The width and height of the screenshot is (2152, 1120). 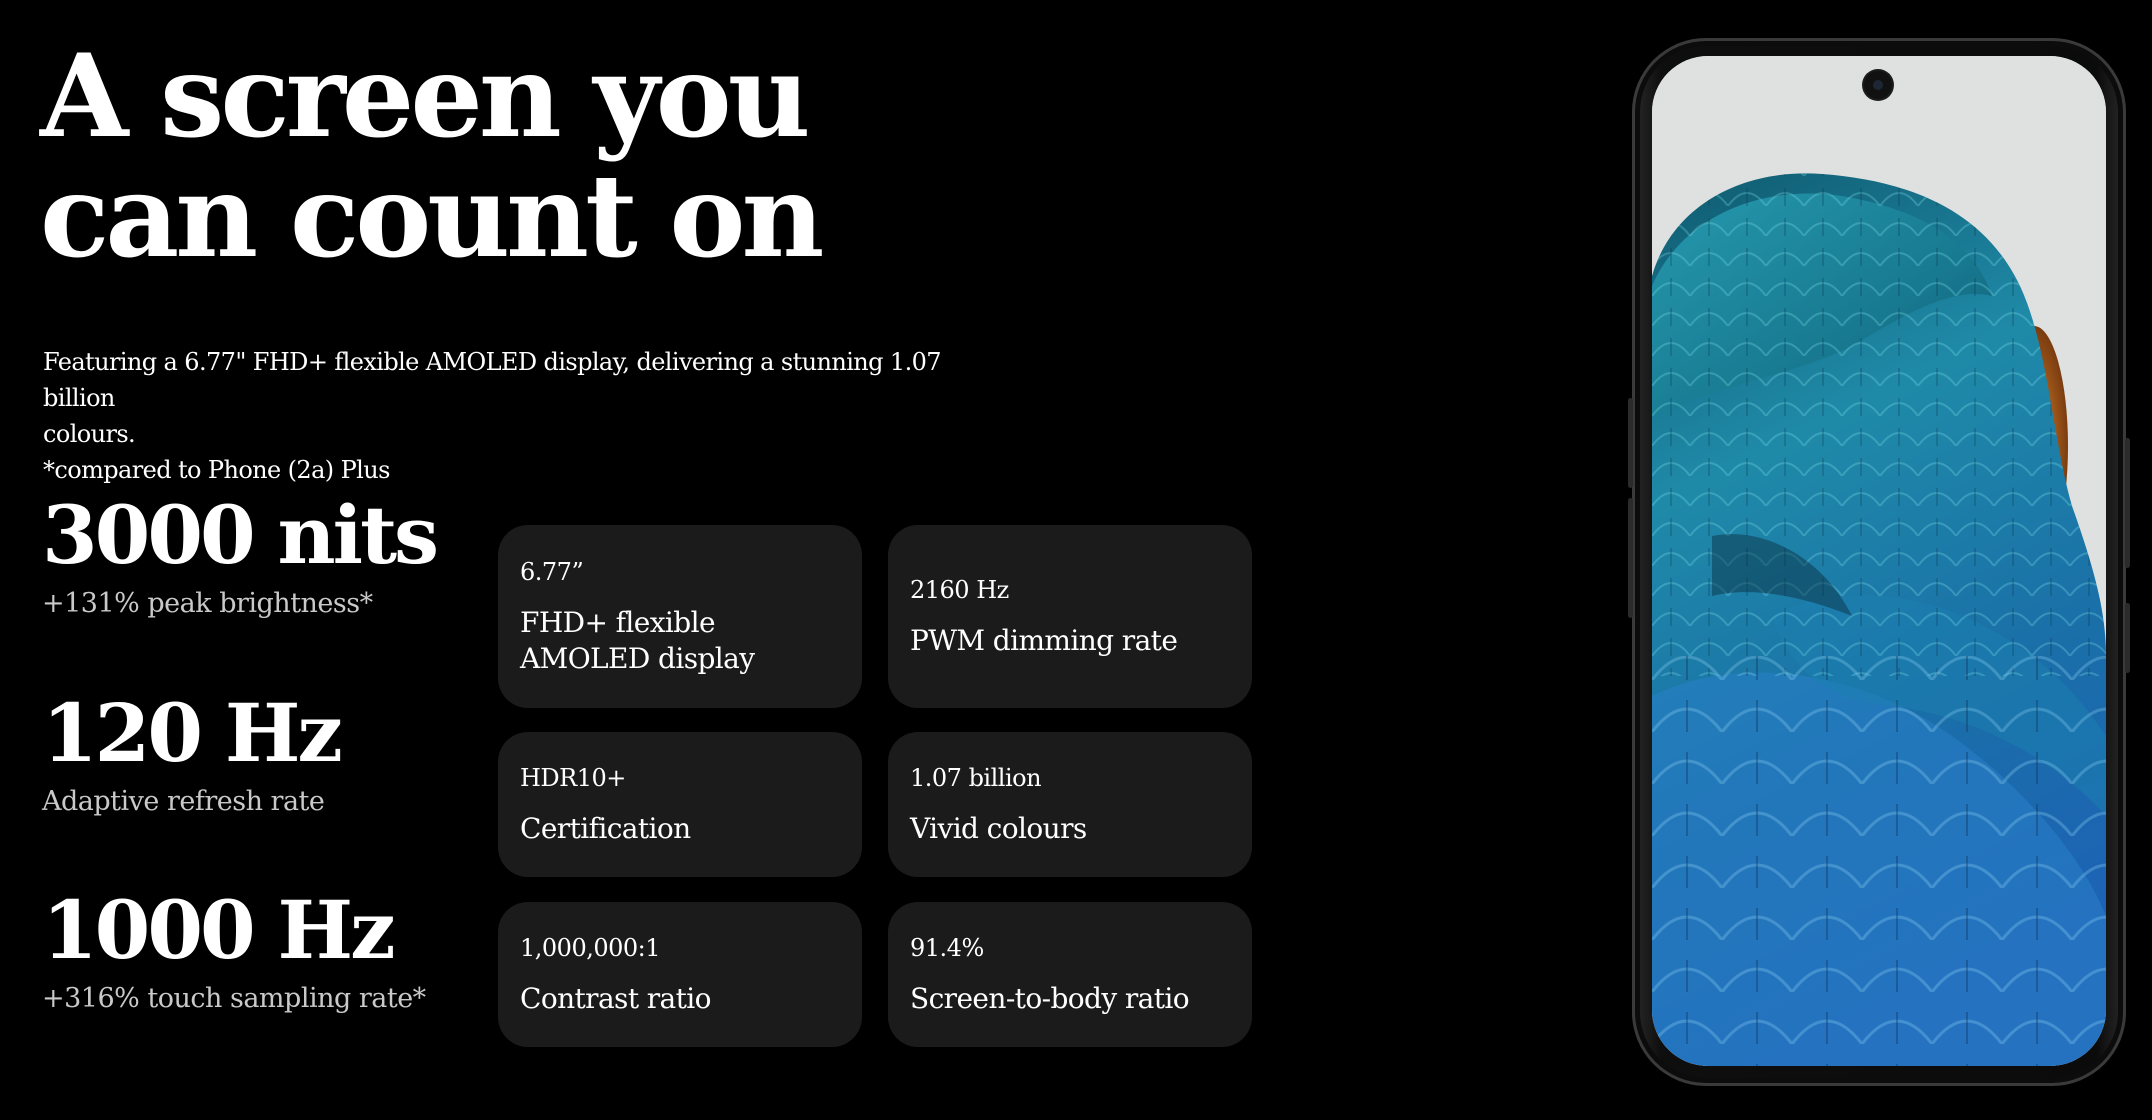 I want to click on stat-peak-brightness: 3000 nits +131% peak brightness*, so click(x=252, y=556).